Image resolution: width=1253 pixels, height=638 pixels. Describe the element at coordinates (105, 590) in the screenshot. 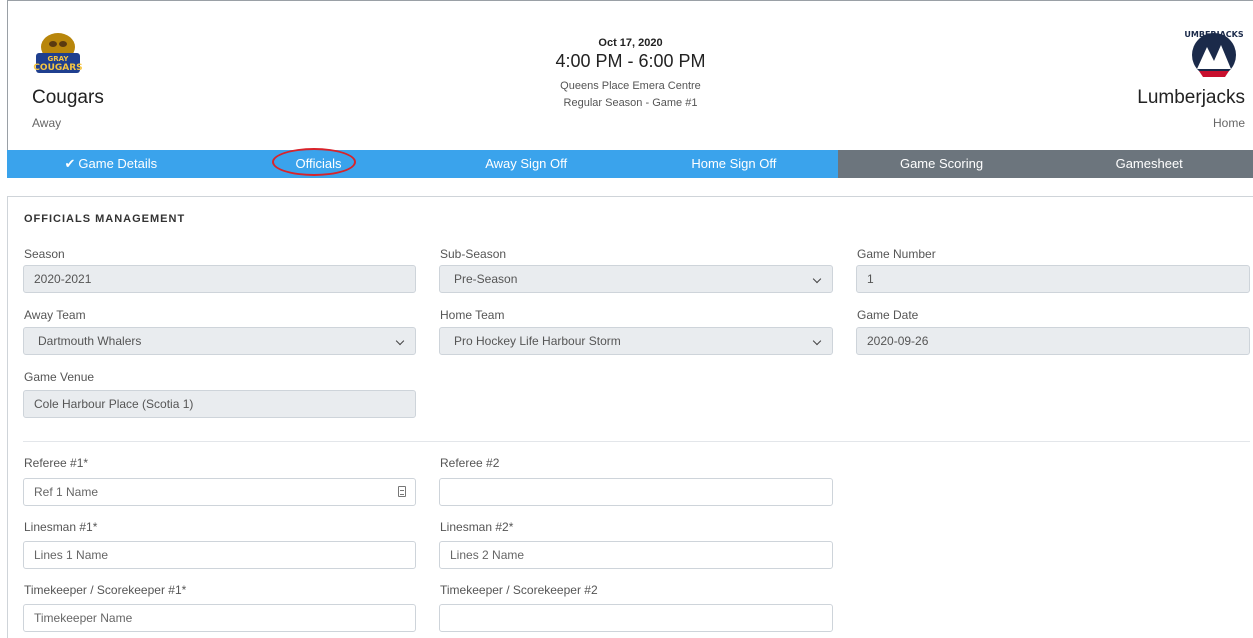

I see `timekeeper1-label: Timekeeper / Scorekeeper #1*` at that location.